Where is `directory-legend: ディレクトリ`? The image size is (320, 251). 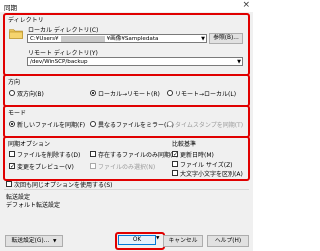
directory-legend: ディレクトリ is located at coordinates (26, 20).